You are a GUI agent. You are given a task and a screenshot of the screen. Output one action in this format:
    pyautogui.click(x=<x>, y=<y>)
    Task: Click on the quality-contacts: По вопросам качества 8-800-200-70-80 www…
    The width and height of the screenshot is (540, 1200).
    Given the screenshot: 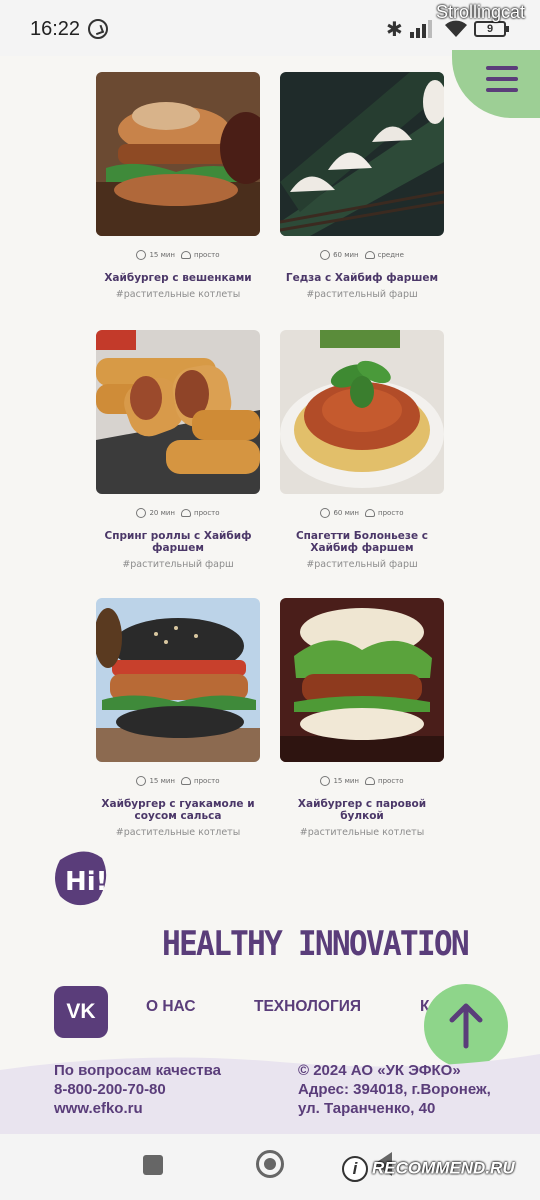 What is the action you would take?
    pyautogui.click(x=137, y=1089)
    